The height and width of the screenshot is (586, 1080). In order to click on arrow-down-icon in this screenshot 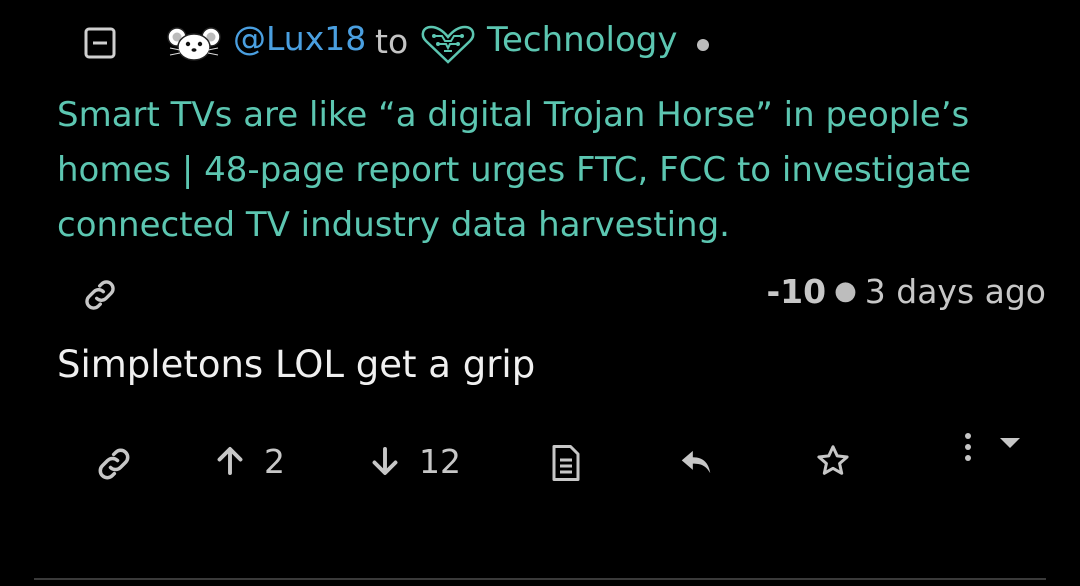, I will do `click(385, 461)`.